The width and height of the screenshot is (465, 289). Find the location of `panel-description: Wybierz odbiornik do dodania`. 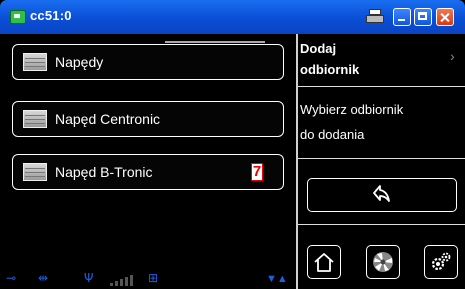

panel-description: Wybierz odbiornik do dodania is located at coordinates (380, 122).